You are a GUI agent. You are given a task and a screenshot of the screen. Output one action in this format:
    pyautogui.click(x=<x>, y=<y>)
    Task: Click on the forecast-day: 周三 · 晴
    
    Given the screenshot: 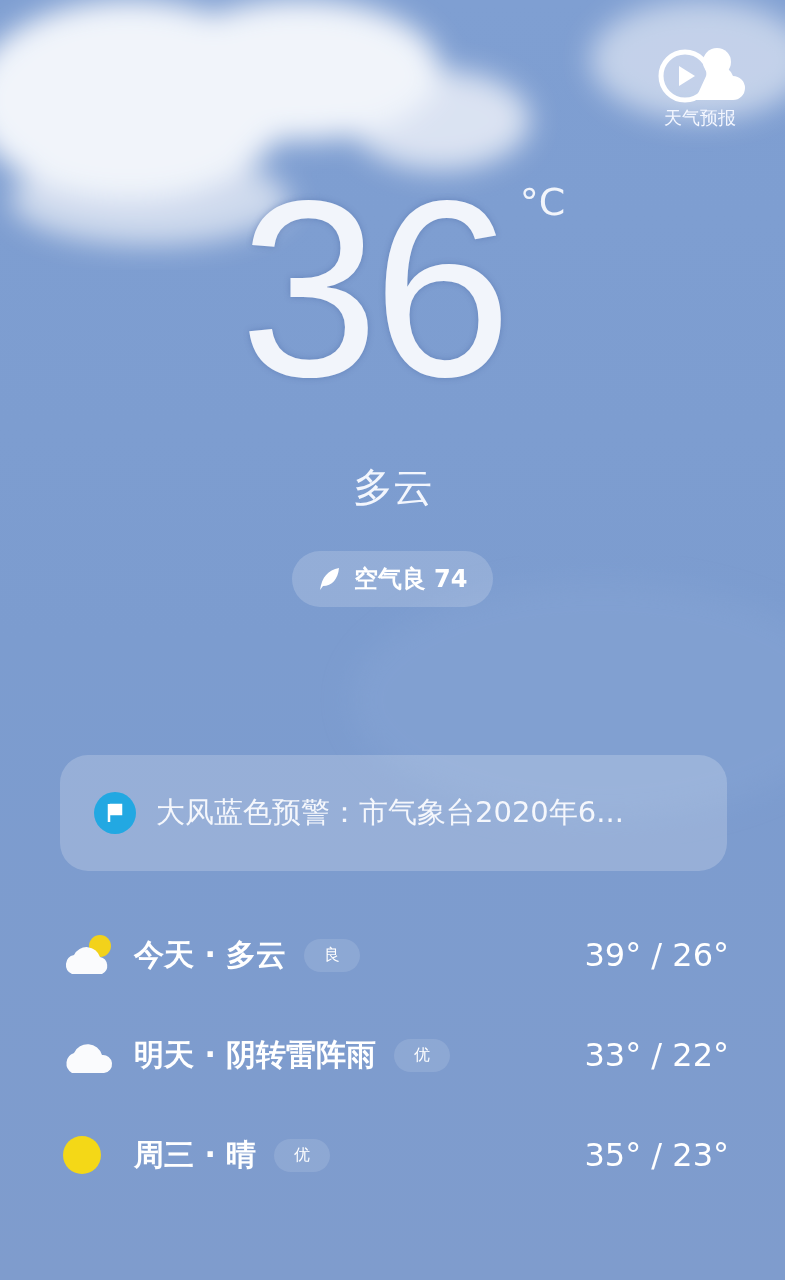 What is the action you would take?
    pyautogui.click(x=195, y=1155)
    